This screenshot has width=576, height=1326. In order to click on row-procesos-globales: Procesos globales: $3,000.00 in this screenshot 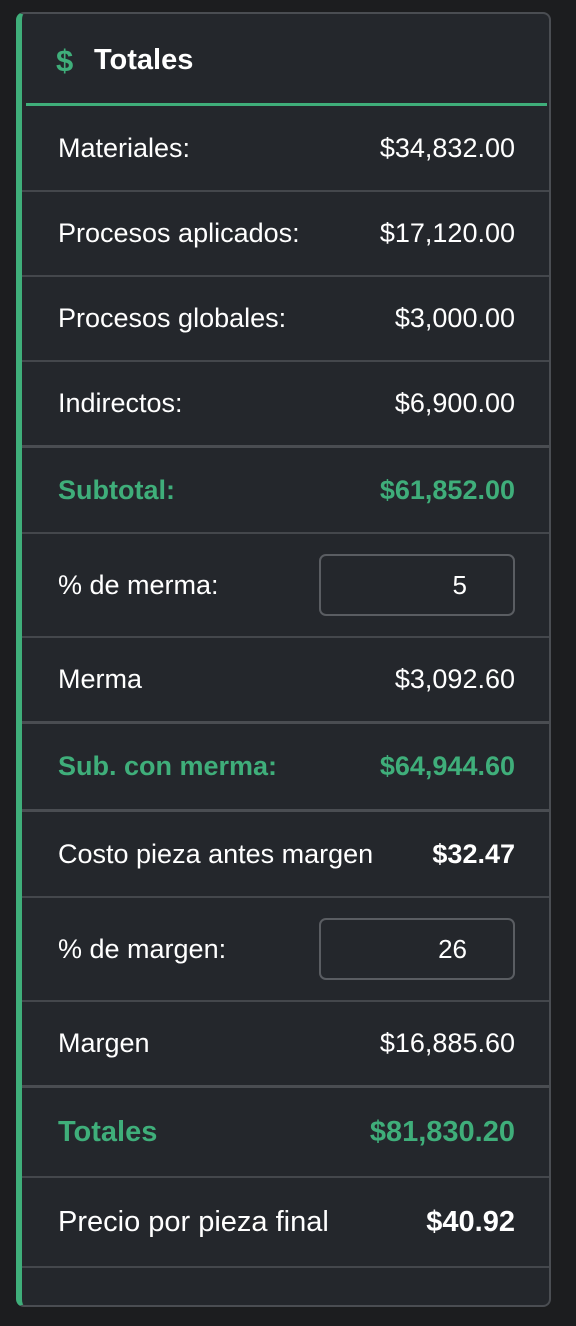, I will do `click(285, 319)`.